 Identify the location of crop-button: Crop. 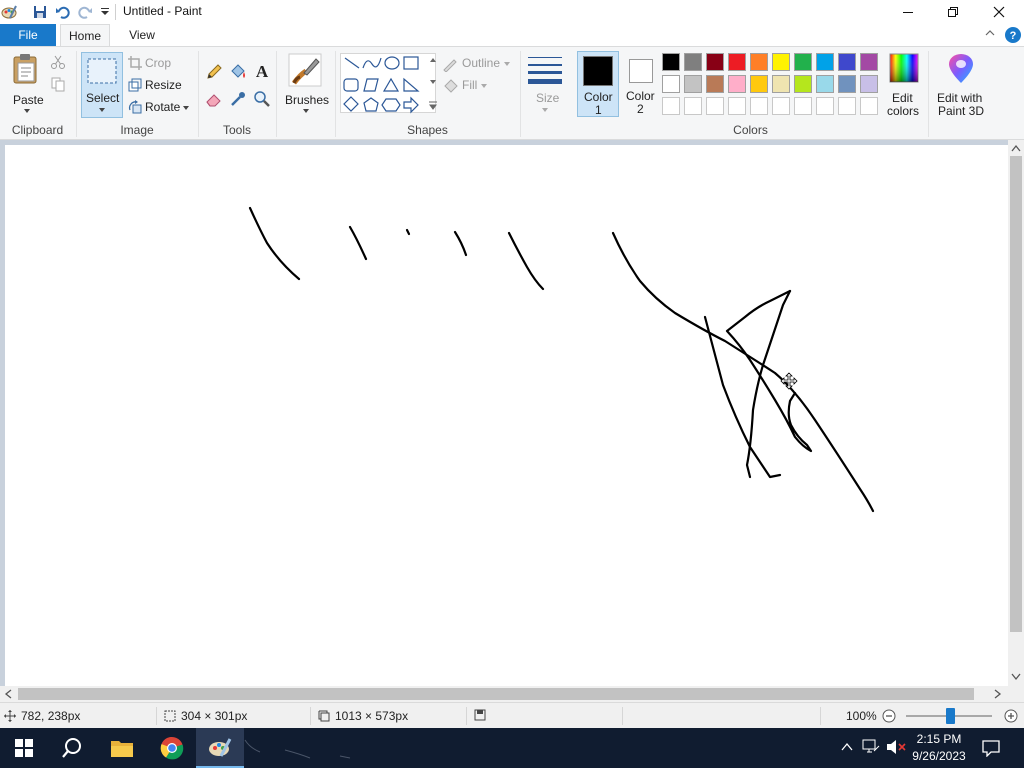
(158, 64).